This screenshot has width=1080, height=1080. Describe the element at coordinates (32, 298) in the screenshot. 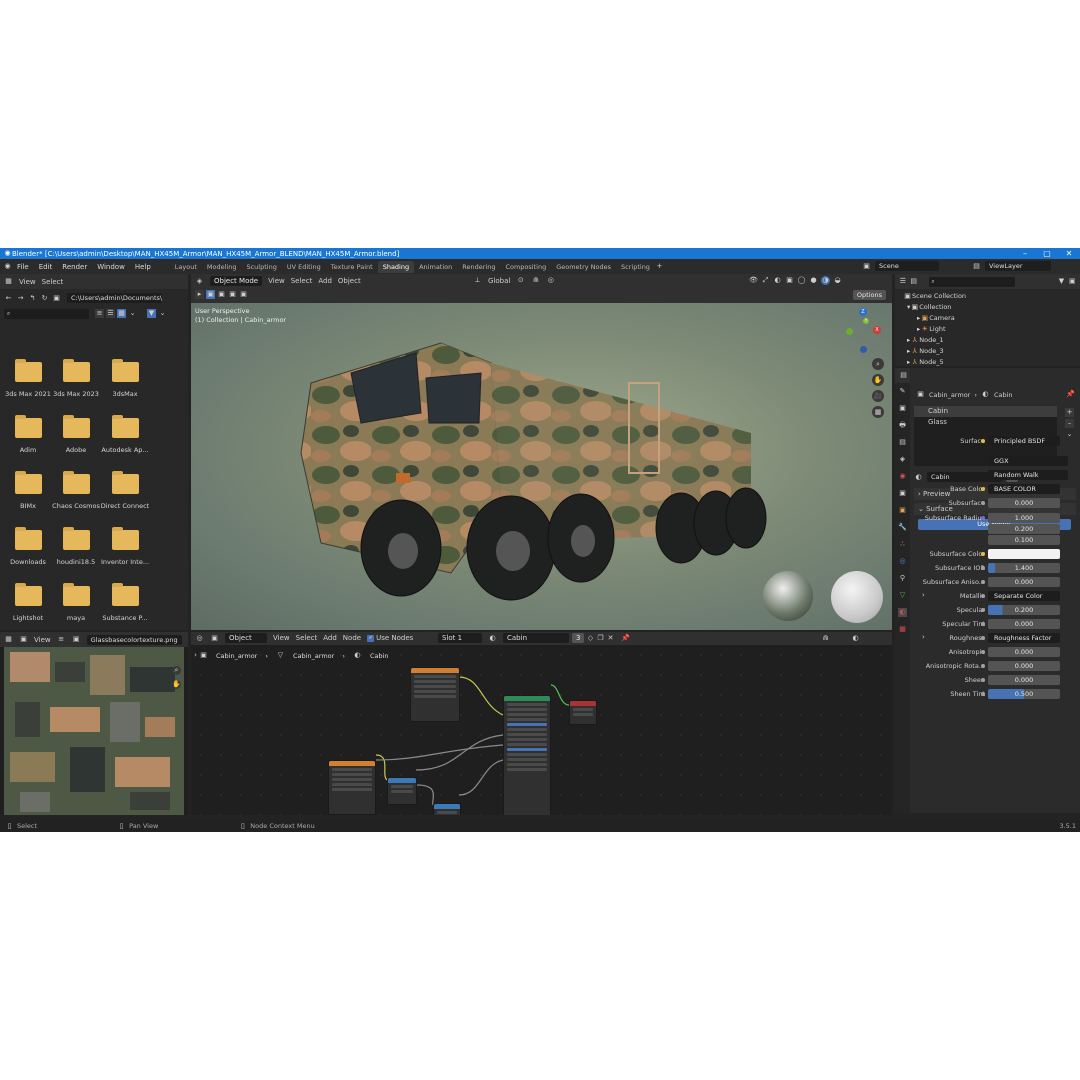

I see `parent-dir-icon: ↰` at that location.